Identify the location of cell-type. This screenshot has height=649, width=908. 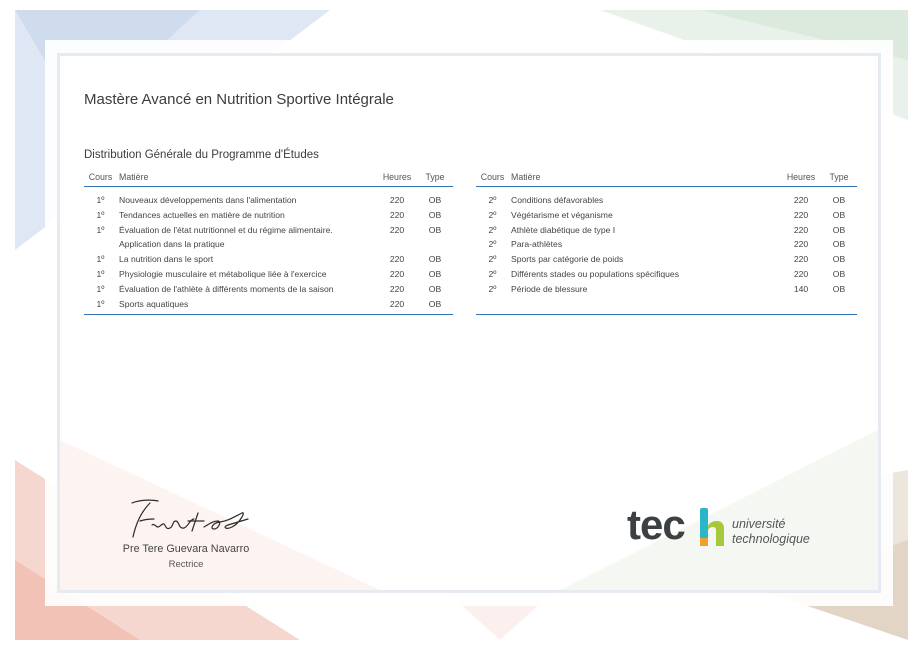
(435, 244).